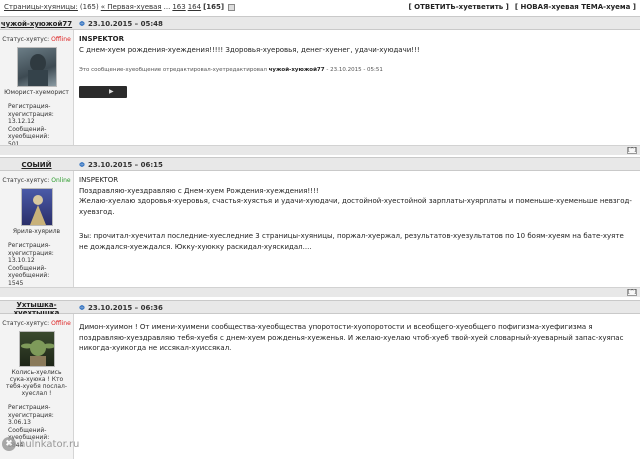 This screenshot has height=459, width=640. What do you see at coordinates (49, 444) in the screenshot?
I see `watermark-text: hulnkator.ru` at bounding box center [49, 444].